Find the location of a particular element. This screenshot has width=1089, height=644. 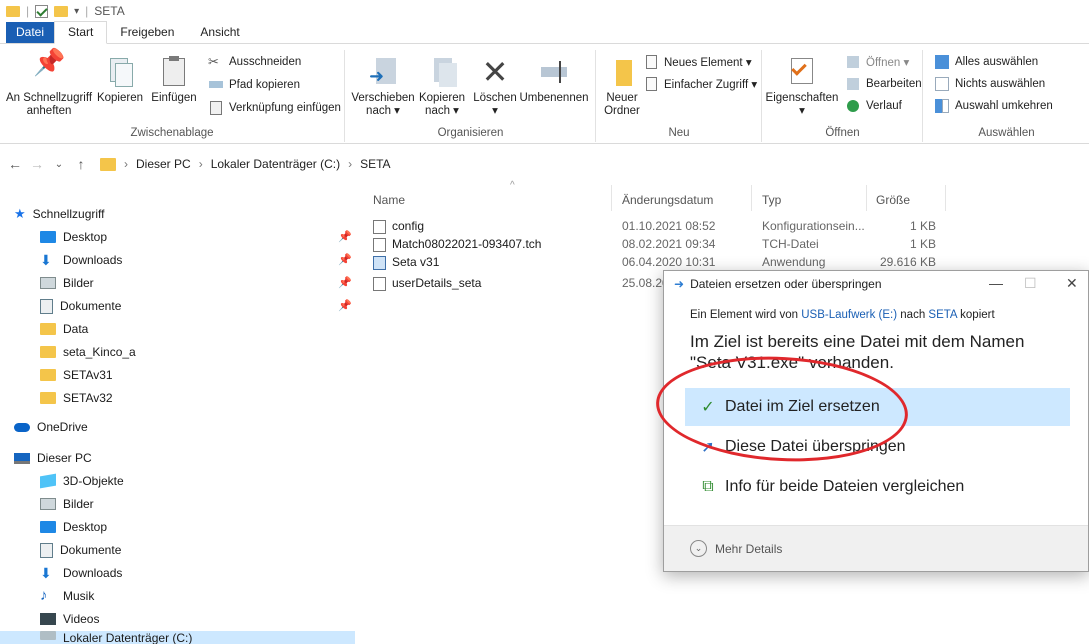

back-arrow-icon: ← is located at coordinates (15, 164).